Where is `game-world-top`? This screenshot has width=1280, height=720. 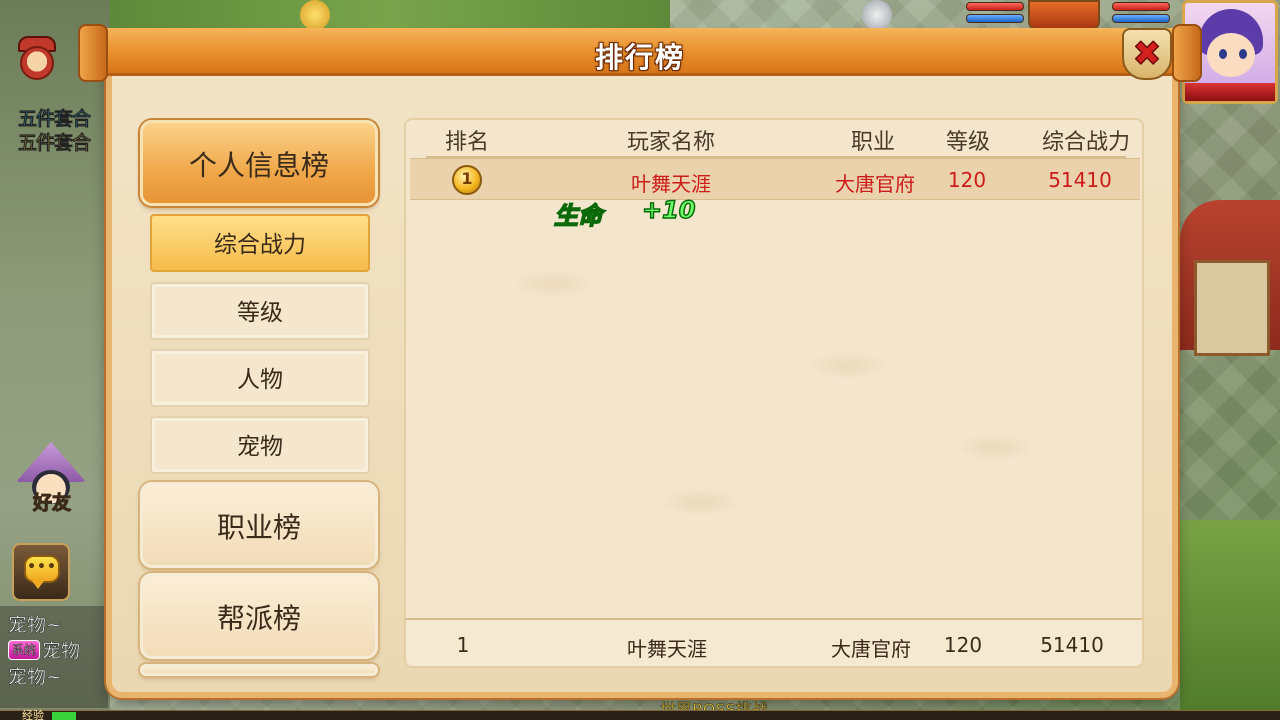
game-world-top is located at coordinates (390, 14).